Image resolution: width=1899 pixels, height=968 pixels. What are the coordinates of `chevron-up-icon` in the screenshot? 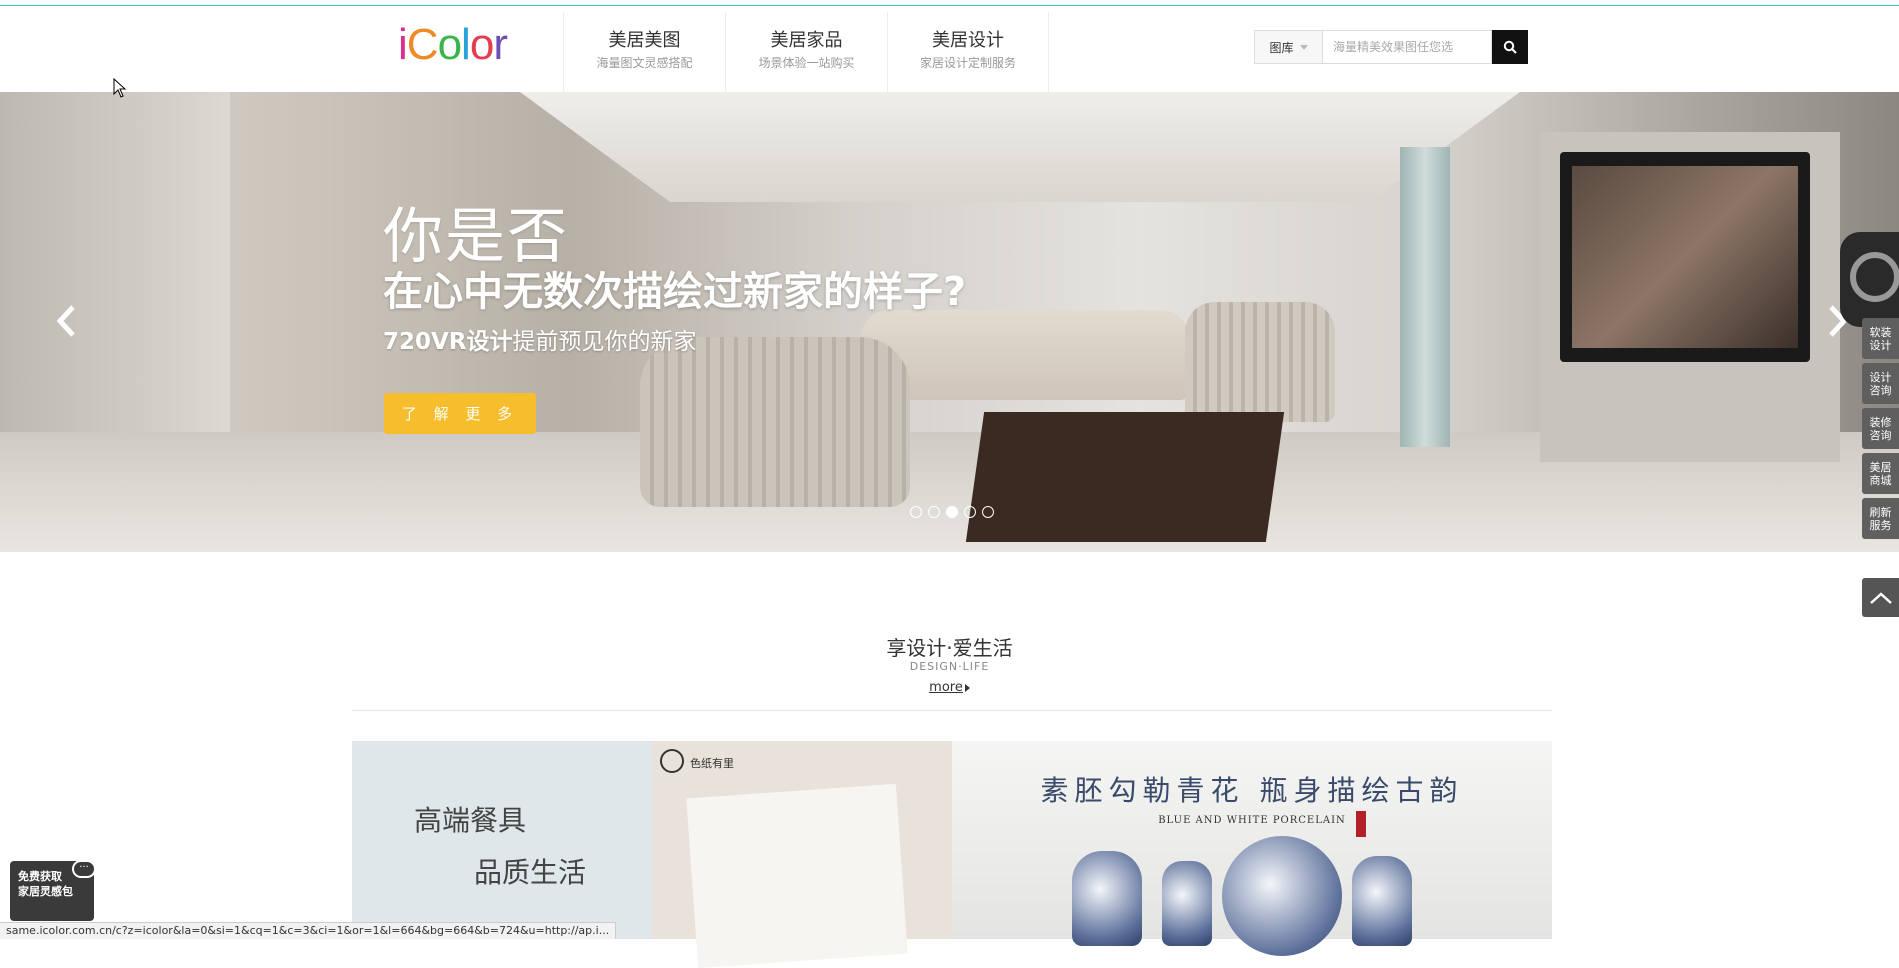 It's located at (1880, 597).